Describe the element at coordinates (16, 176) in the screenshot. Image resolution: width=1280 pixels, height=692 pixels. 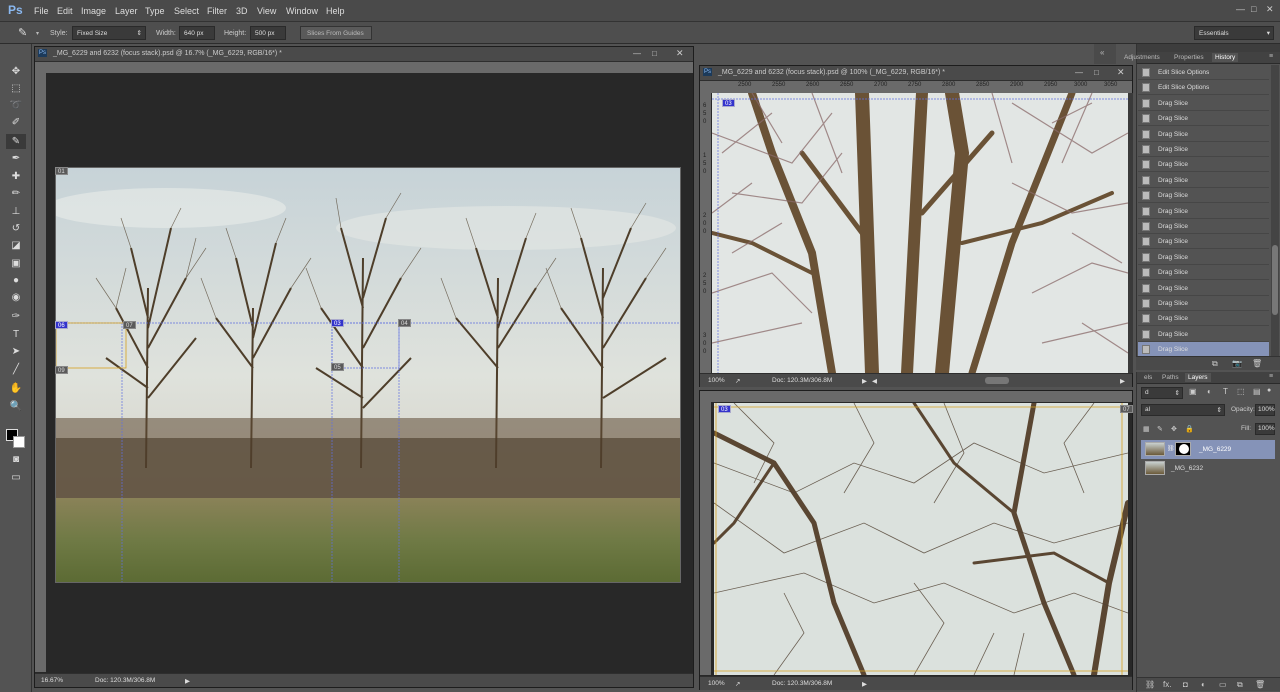
I see `healing-brush-tool-icon: ✚` at that location.